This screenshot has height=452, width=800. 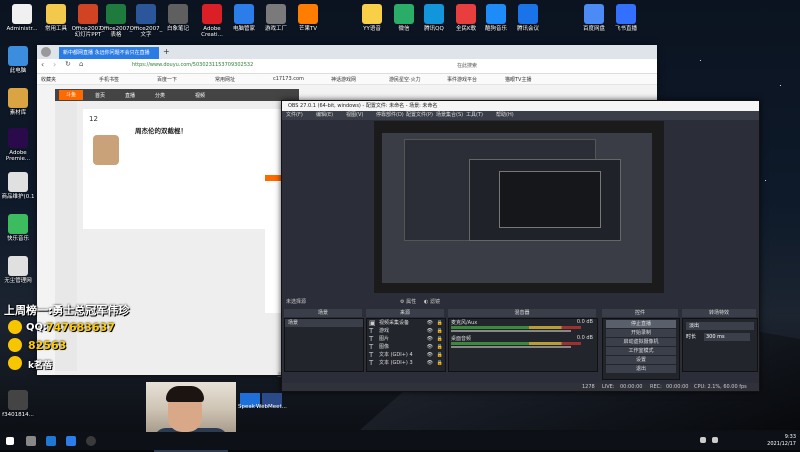 What do you see at coordinates (727, 337) in the screenshot?
I see `duration-input: 300 ms` at bounding box center [727, 337].